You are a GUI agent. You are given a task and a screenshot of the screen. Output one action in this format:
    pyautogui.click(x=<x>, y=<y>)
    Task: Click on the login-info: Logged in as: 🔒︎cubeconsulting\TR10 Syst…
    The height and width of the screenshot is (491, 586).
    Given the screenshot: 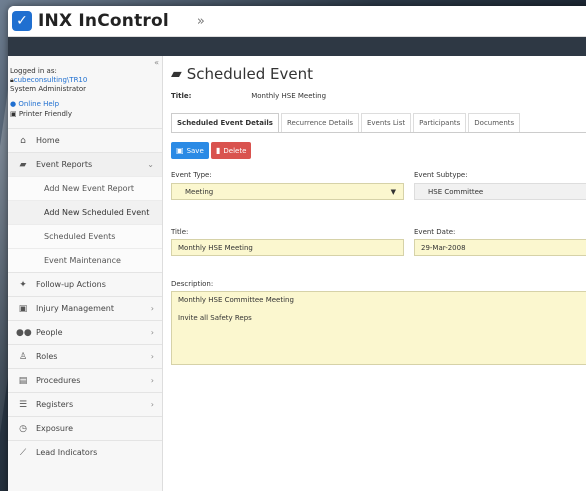 What is the action you would take?
    pyautogui.click(x=85, y=75)
    